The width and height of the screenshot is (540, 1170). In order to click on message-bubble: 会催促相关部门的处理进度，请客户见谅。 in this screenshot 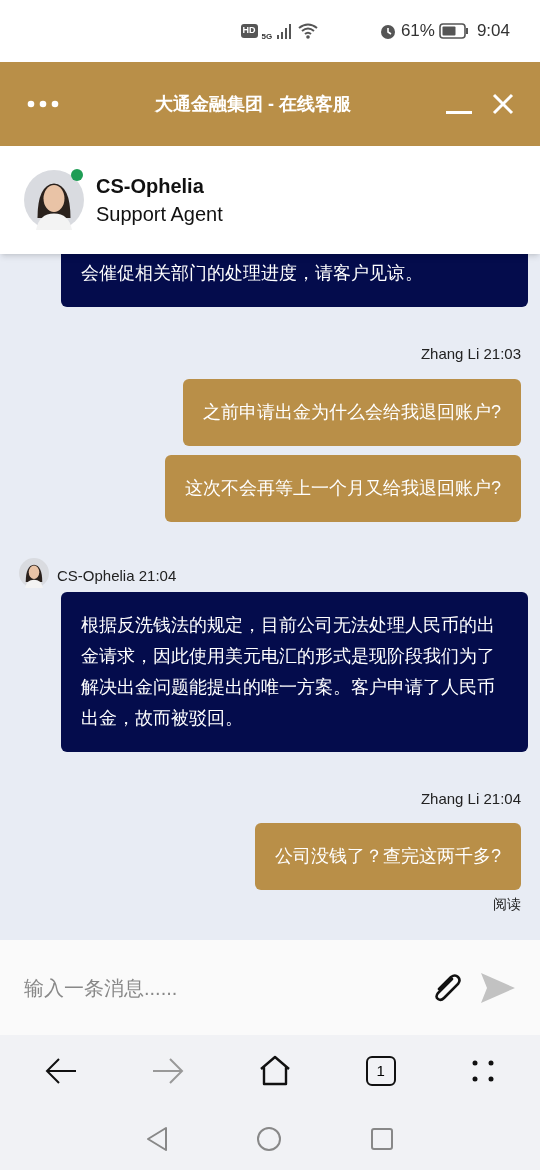, I will do `click(294, 280)`.